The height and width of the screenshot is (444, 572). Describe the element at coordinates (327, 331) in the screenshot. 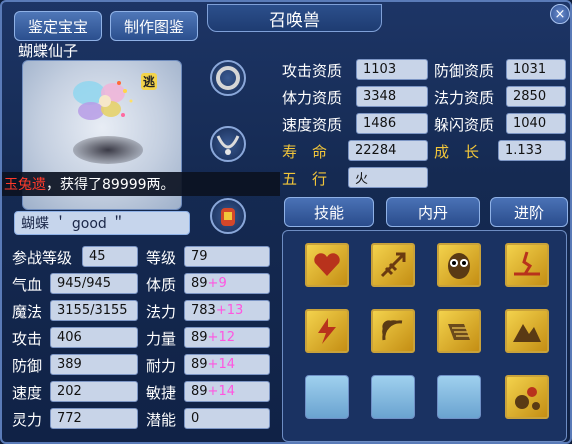

I see `thunder-skill-icon` at that location.